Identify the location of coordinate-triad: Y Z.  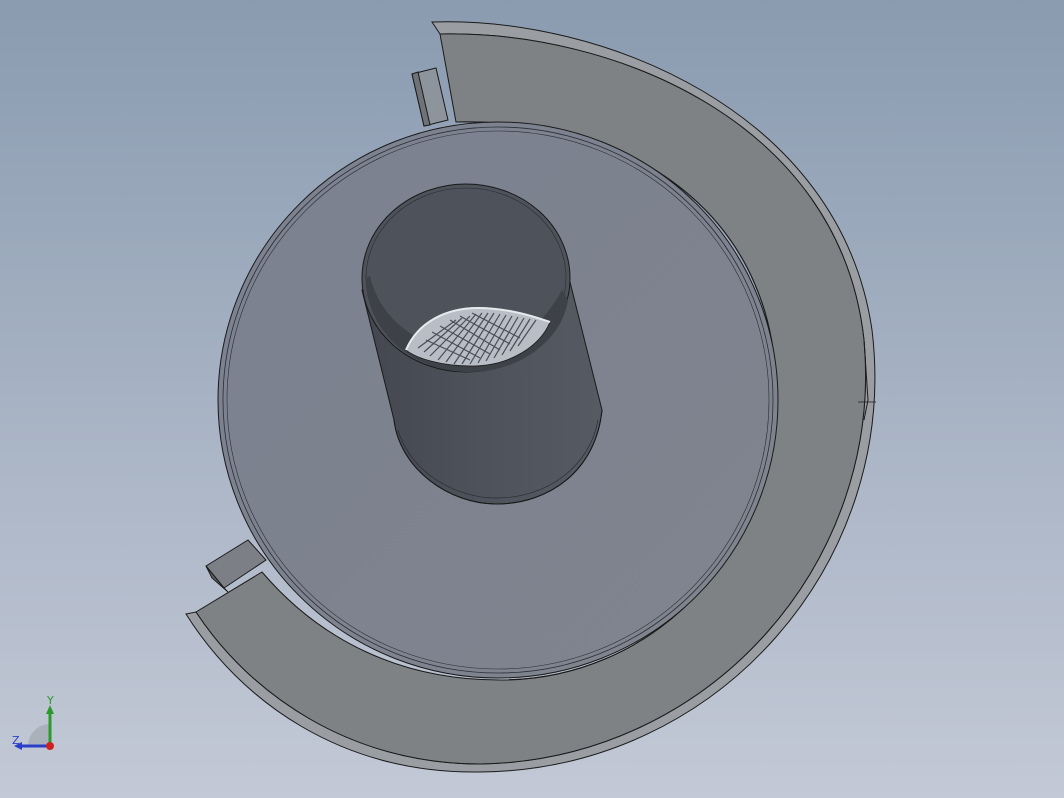
(38, 725).